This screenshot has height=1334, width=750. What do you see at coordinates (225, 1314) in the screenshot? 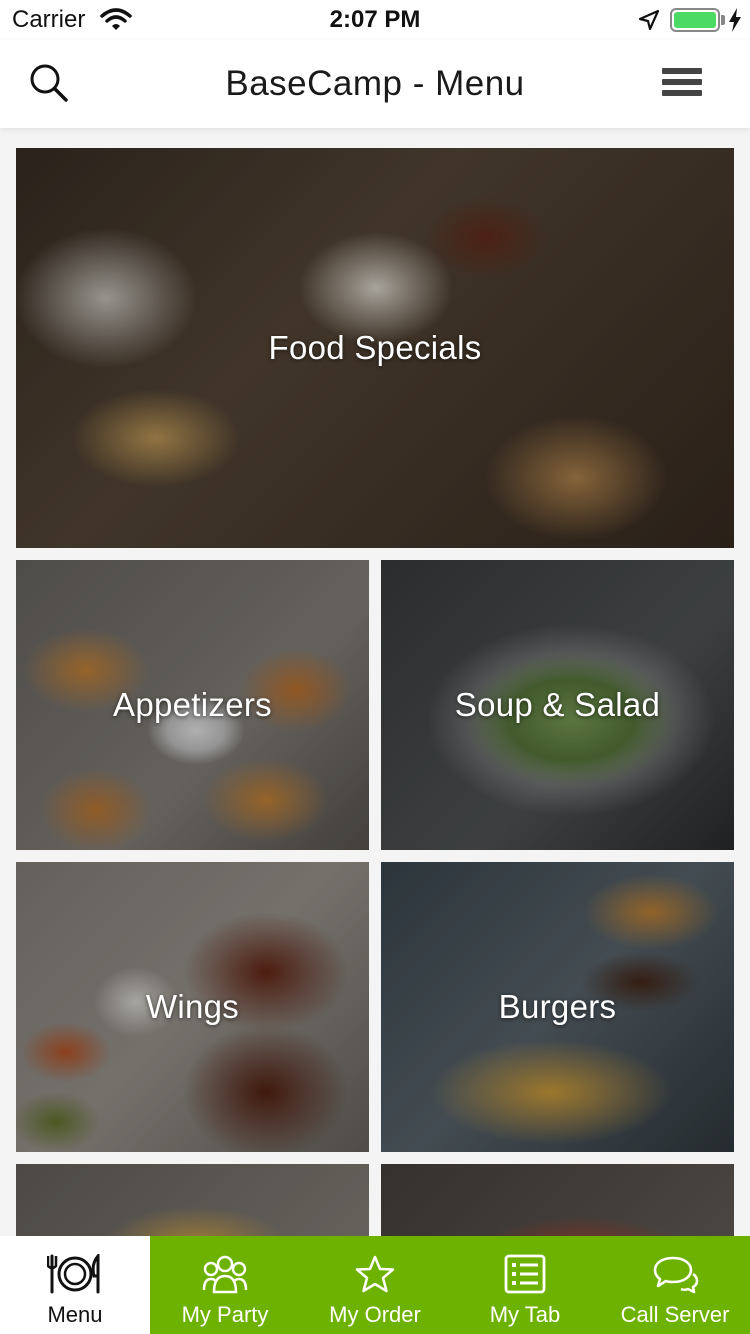
I see `tab-label: My Party` at bounding box center [225, 1314].